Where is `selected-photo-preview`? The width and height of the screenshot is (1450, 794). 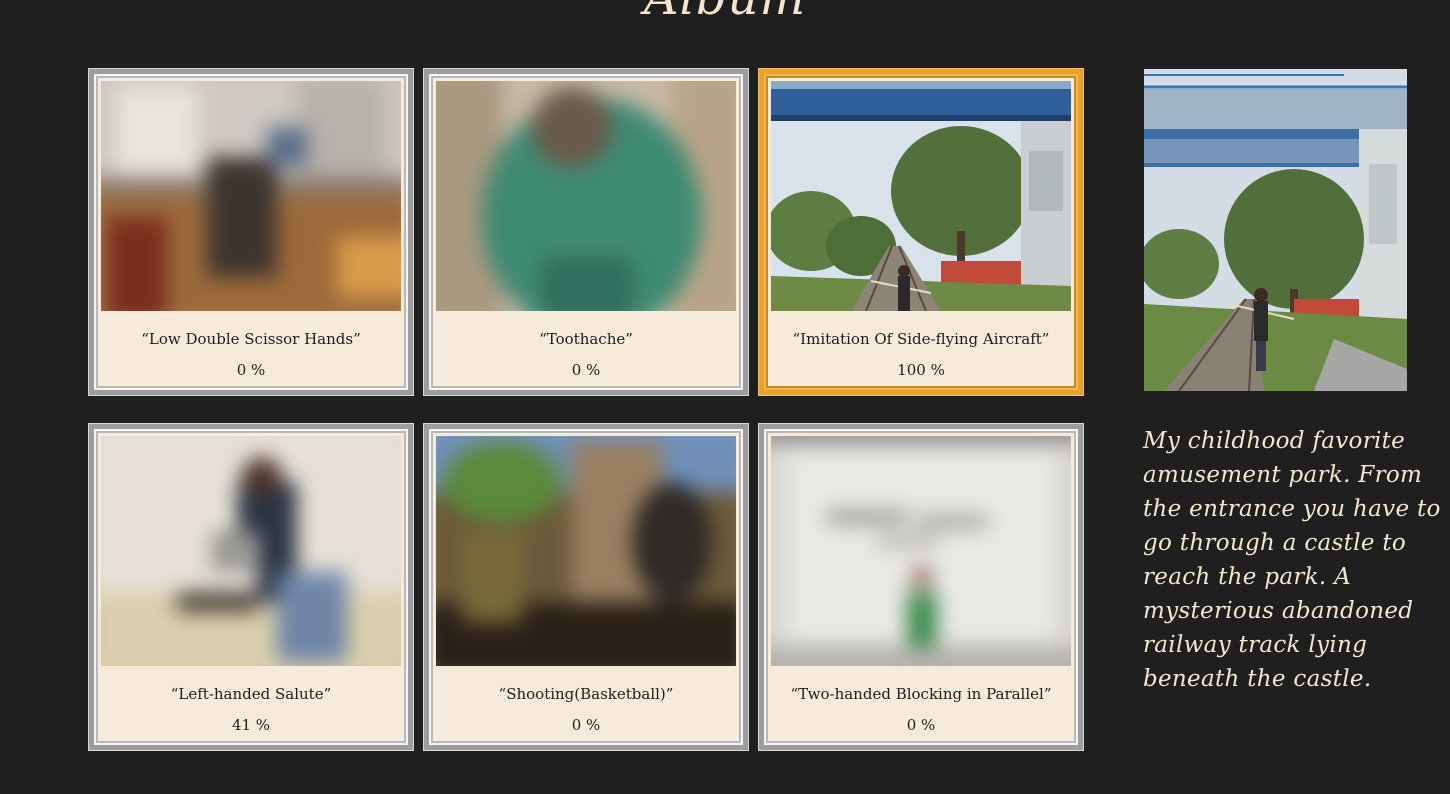
selected-photo-preview is located at coordinates (1275, 230).